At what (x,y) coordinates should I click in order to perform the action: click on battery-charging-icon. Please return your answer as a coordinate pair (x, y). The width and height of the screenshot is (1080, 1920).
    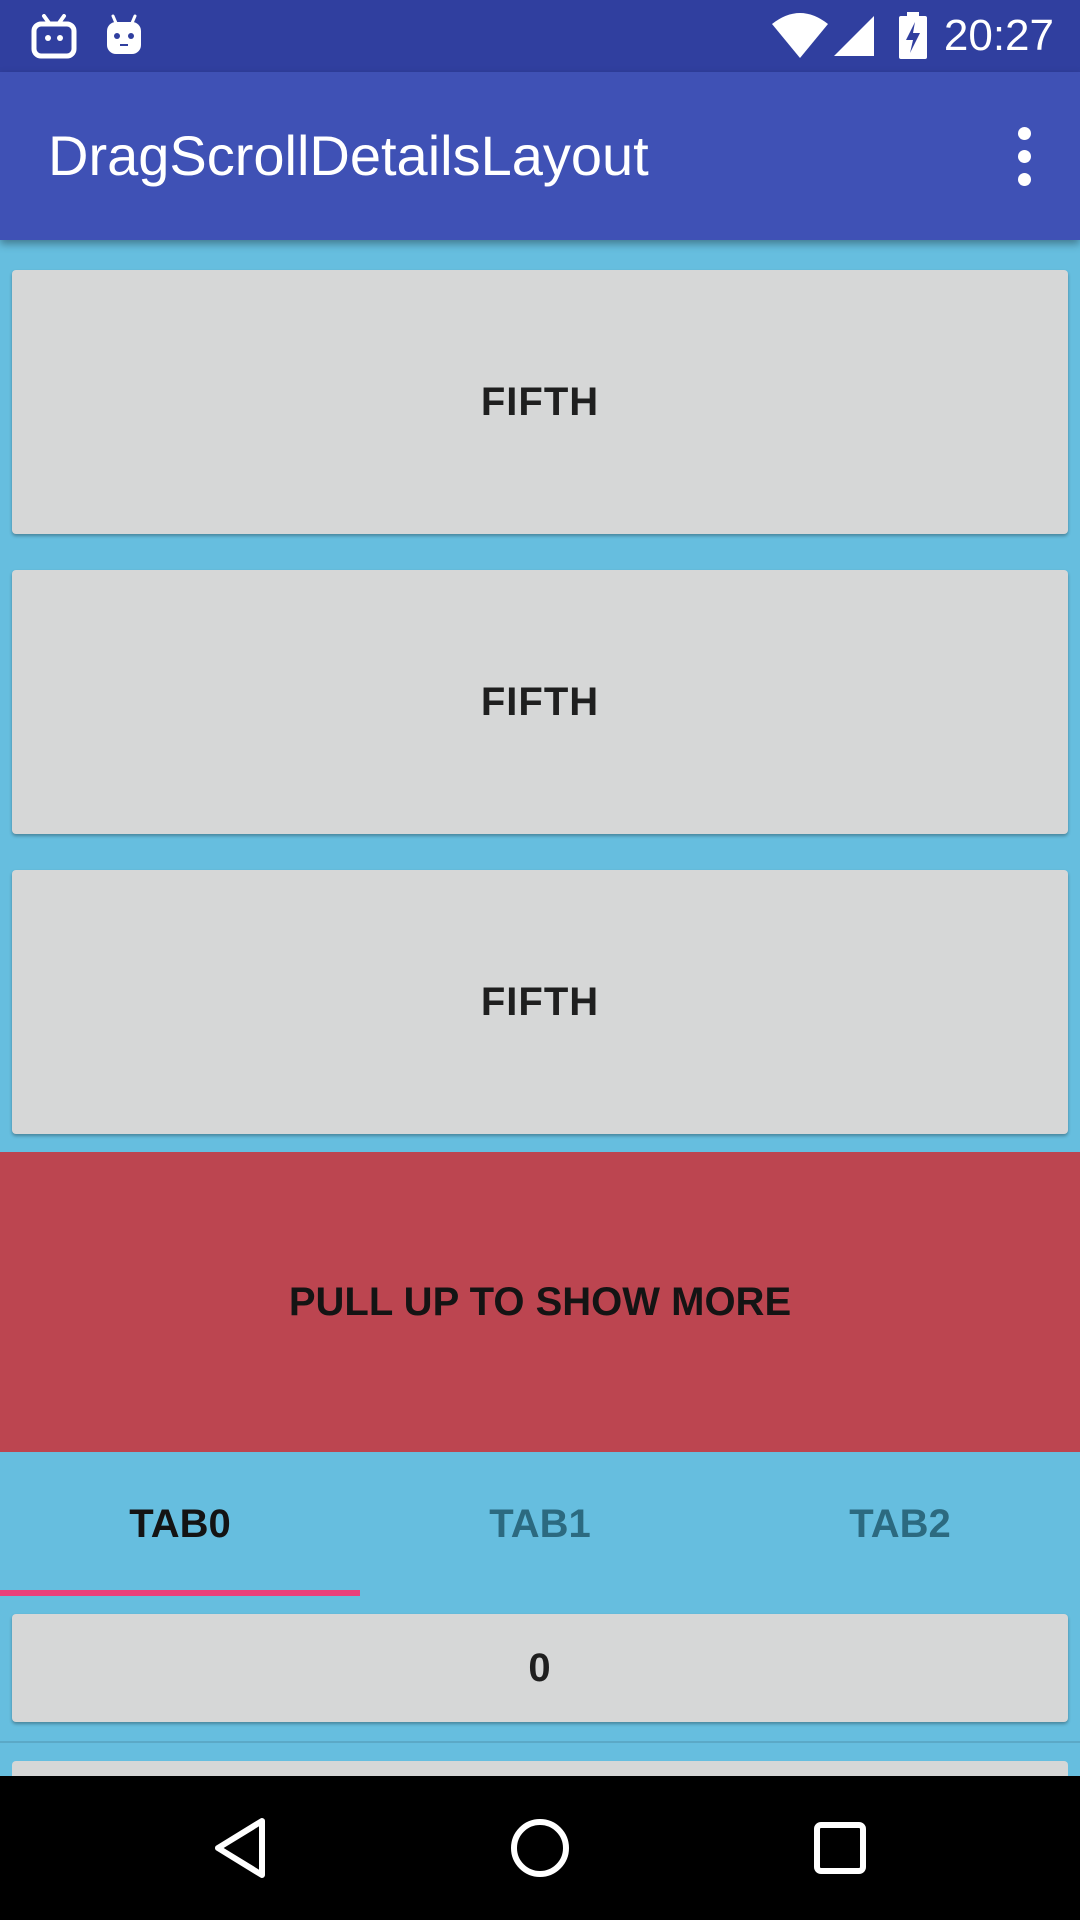
    Looking at the image, I should click on (913, 38).